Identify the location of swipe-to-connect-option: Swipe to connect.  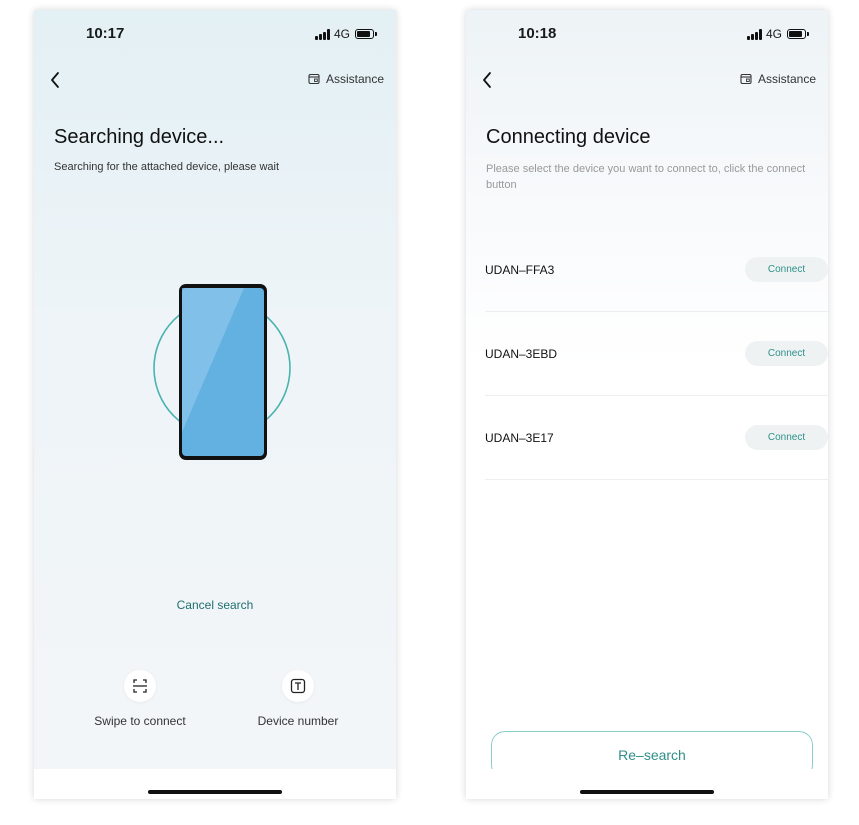
(140, 699).